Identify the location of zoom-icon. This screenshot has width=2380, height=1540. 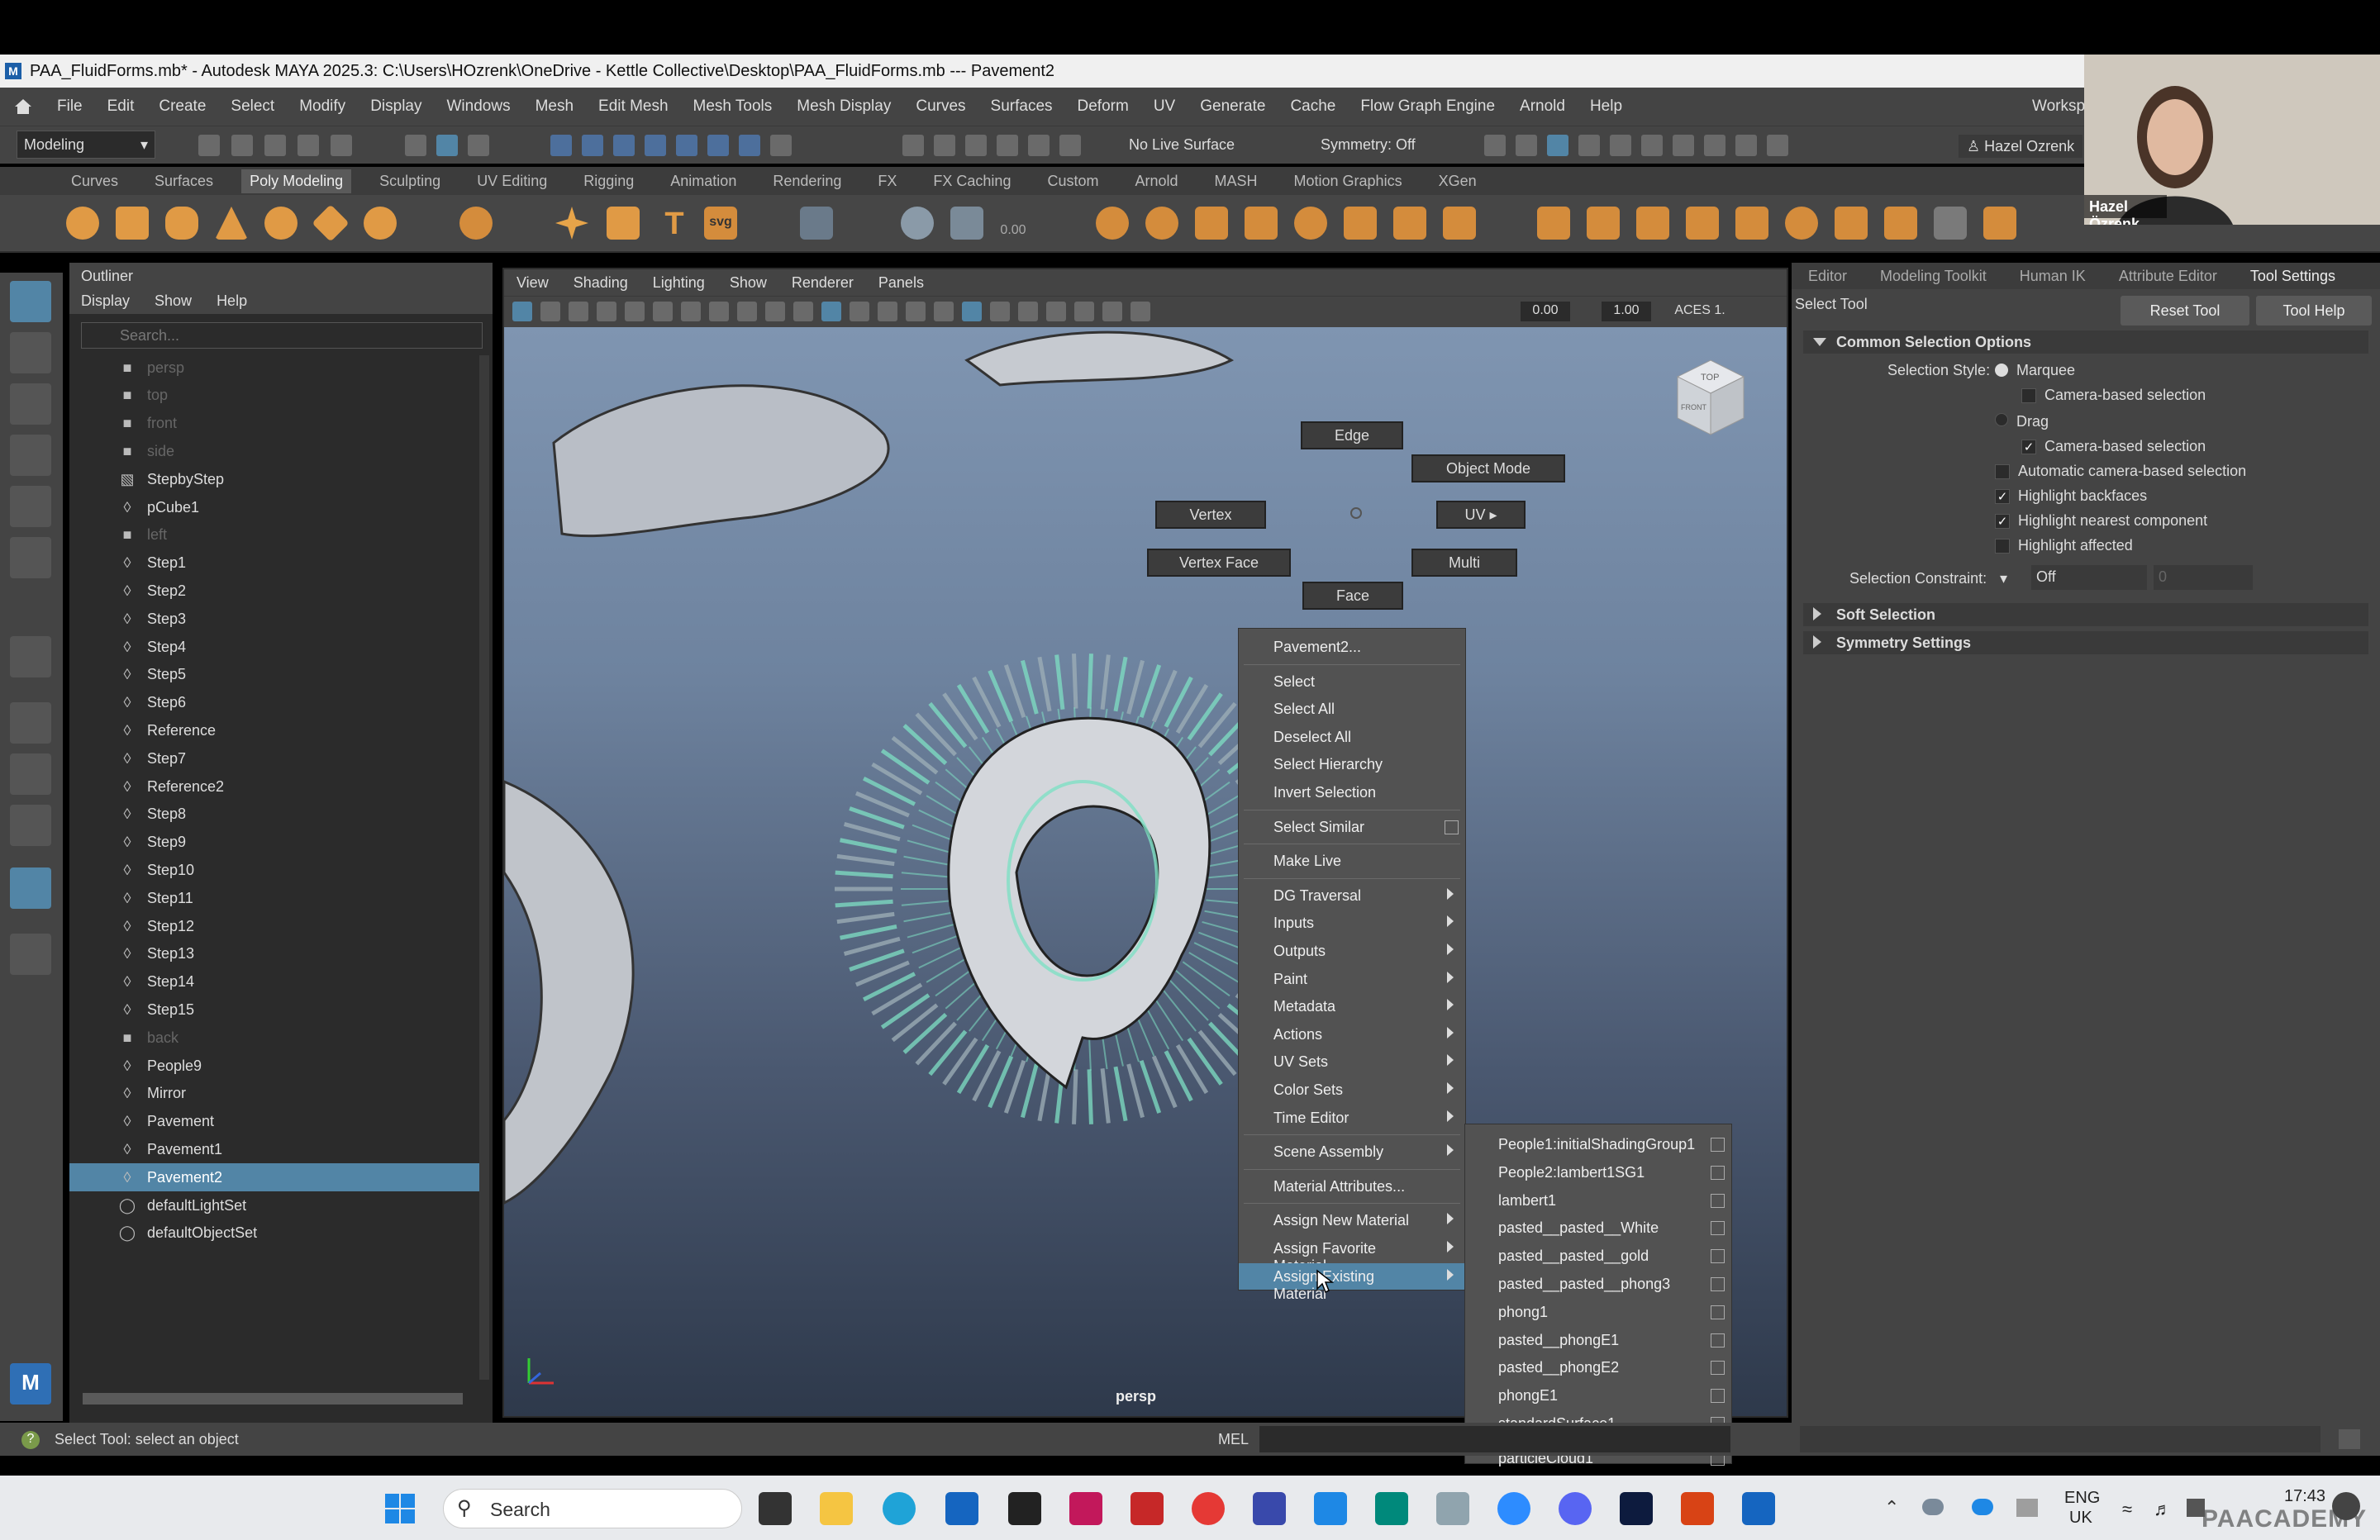
(1513, 1508).